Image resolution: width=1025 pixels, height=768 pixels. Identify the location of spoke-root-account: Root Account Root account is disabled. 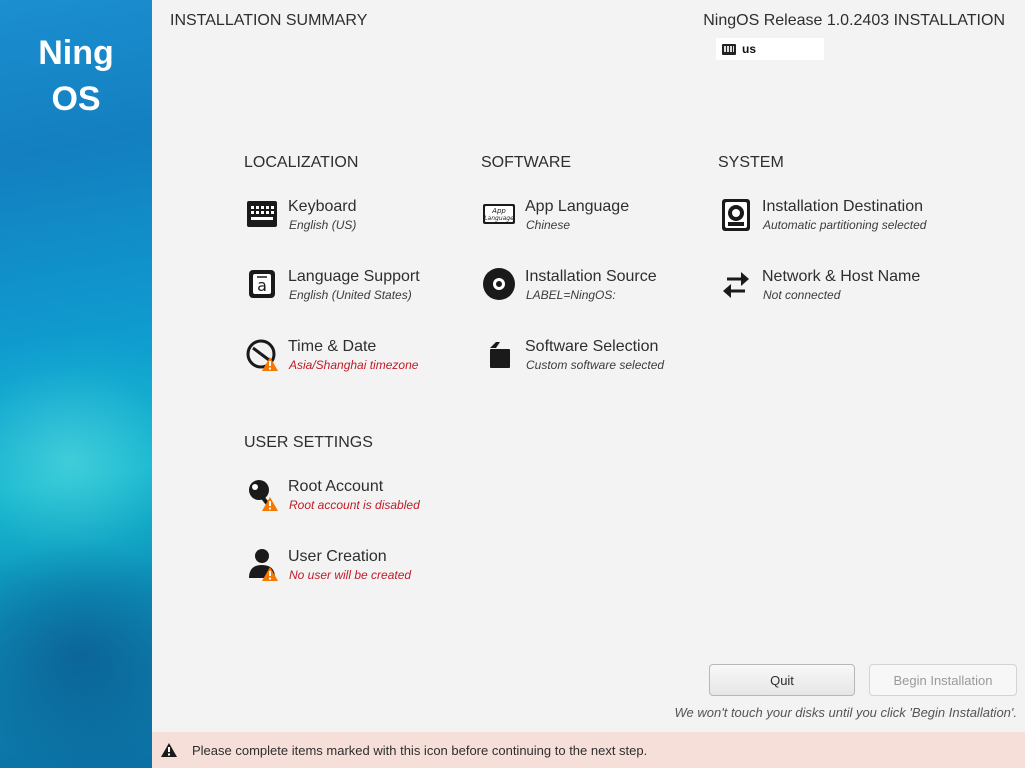
(360, 500).